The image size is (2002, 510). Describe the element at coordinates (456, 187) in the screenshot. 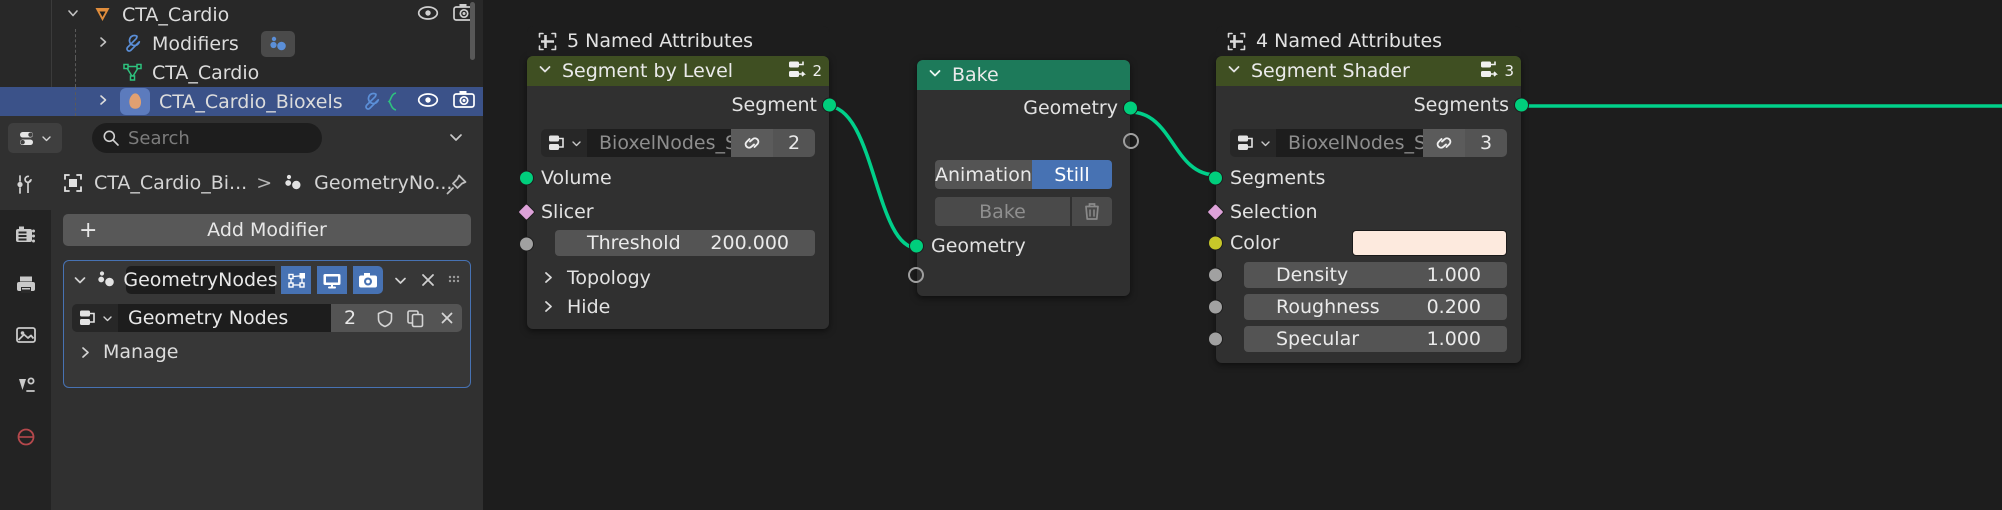

I see `pin-icon` at that location.